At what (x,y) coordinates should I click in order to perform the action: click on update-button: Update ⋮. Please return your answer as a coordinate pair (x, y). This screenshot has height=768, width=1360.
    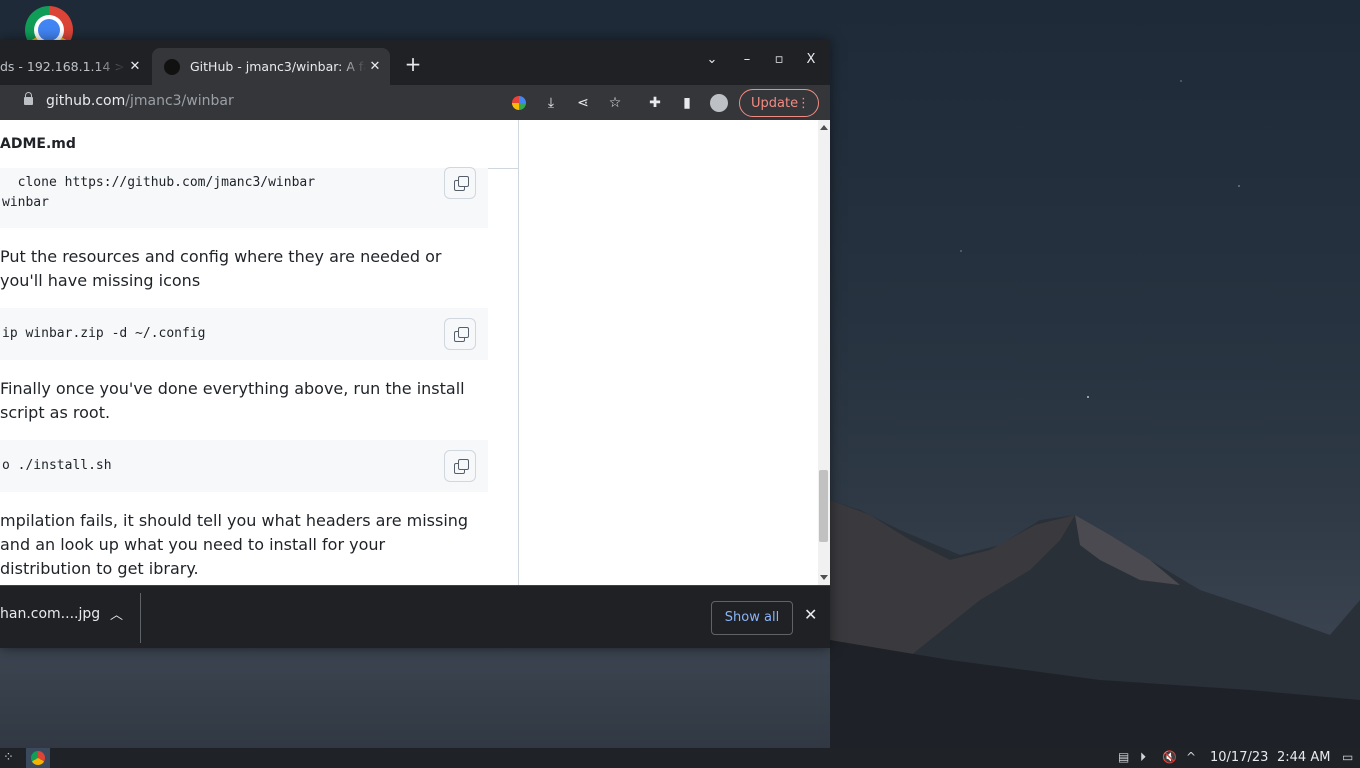
    Looking at the image, I should click on (779, 103).